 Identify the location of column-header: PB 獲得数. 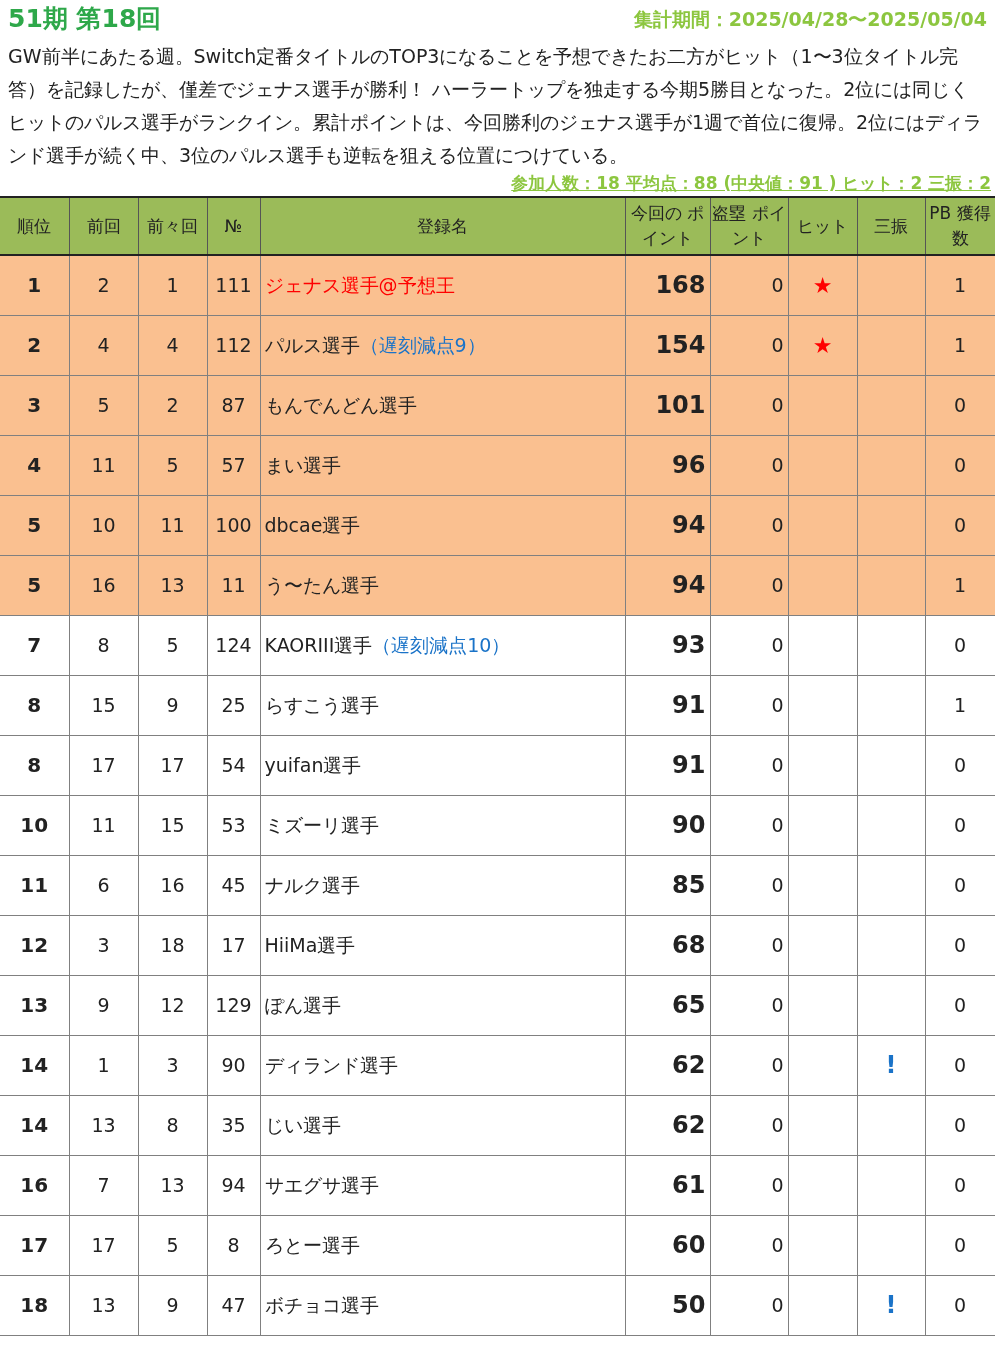
(960, 226).